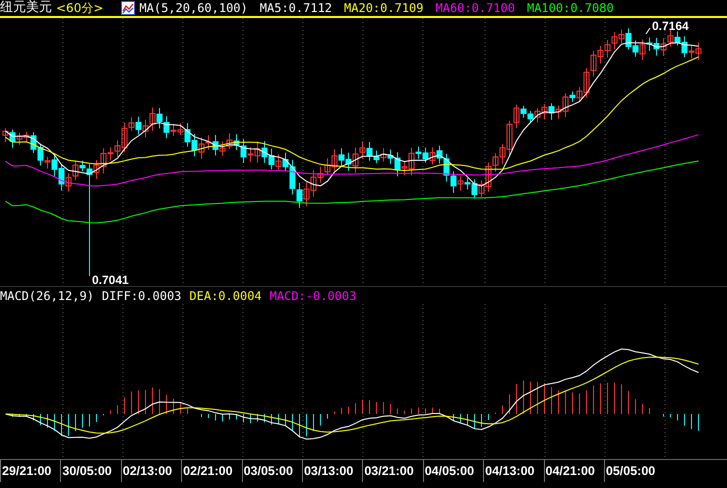  Describe the element at coordinates (392, 471) in the screenshot. I see `time-label: 03/21:00` at that location.